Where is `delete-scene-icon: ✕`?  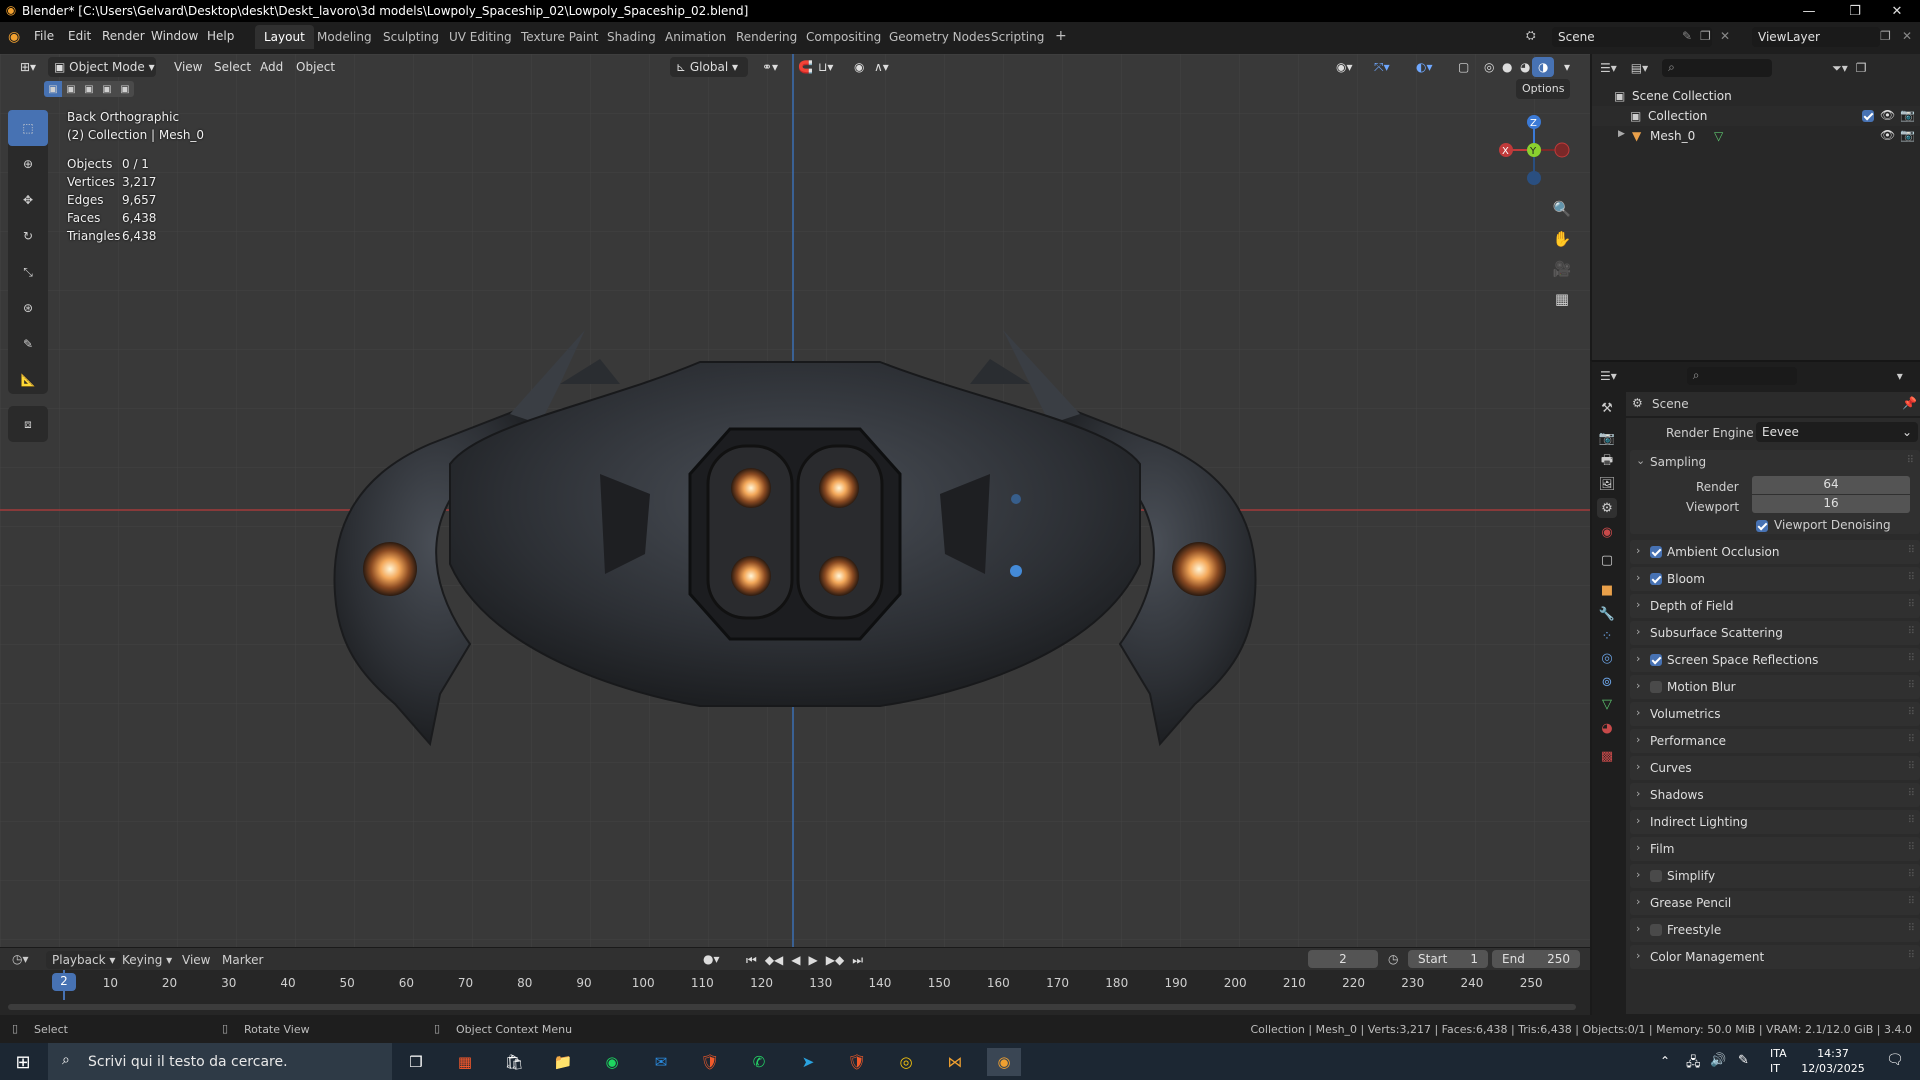
delete-scene-icon: ✕ is located at coordinates (1725, 36).